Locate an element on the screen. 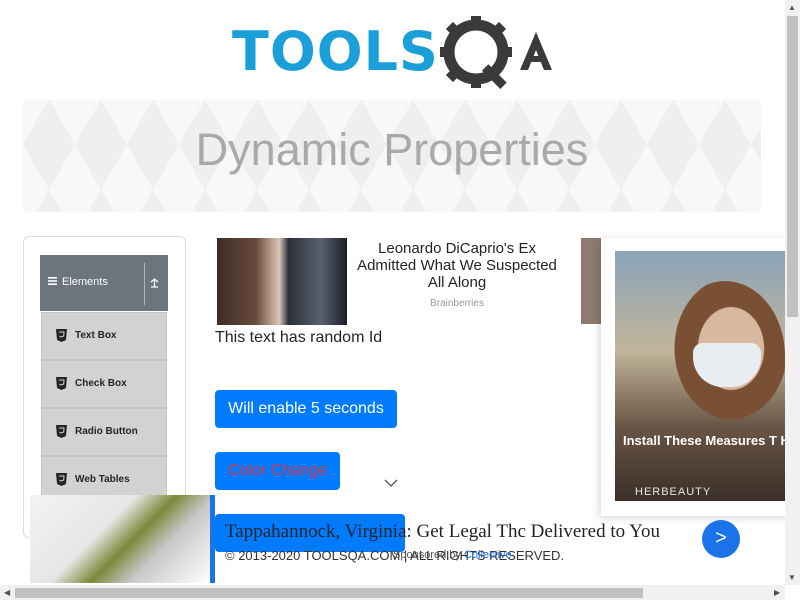 This screenshot has width=800, height=600. sidebar-group-elements: Elements is located at coordinates (104, 283).